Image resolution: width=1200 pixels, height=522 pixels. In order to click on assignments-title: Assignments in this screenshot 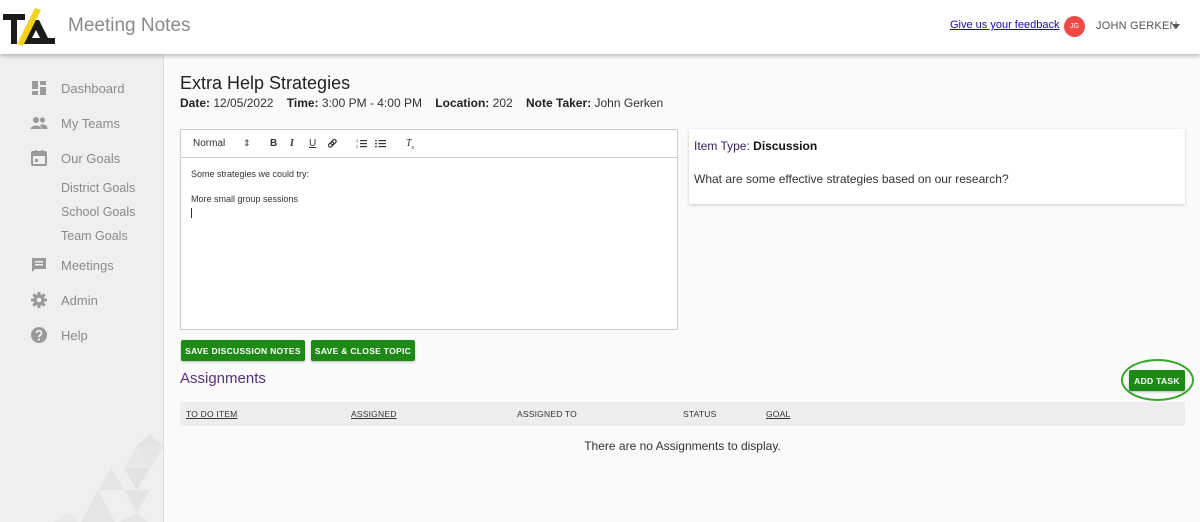, I will do `click(223, 378)`.